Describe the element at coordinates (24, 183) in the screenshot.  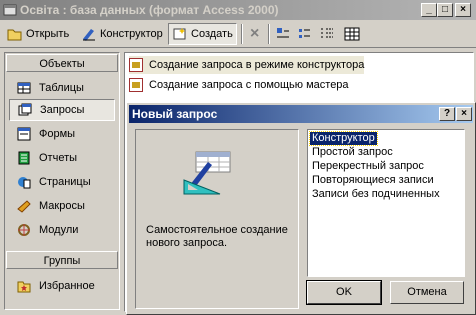
I see `page-icon` at that location.